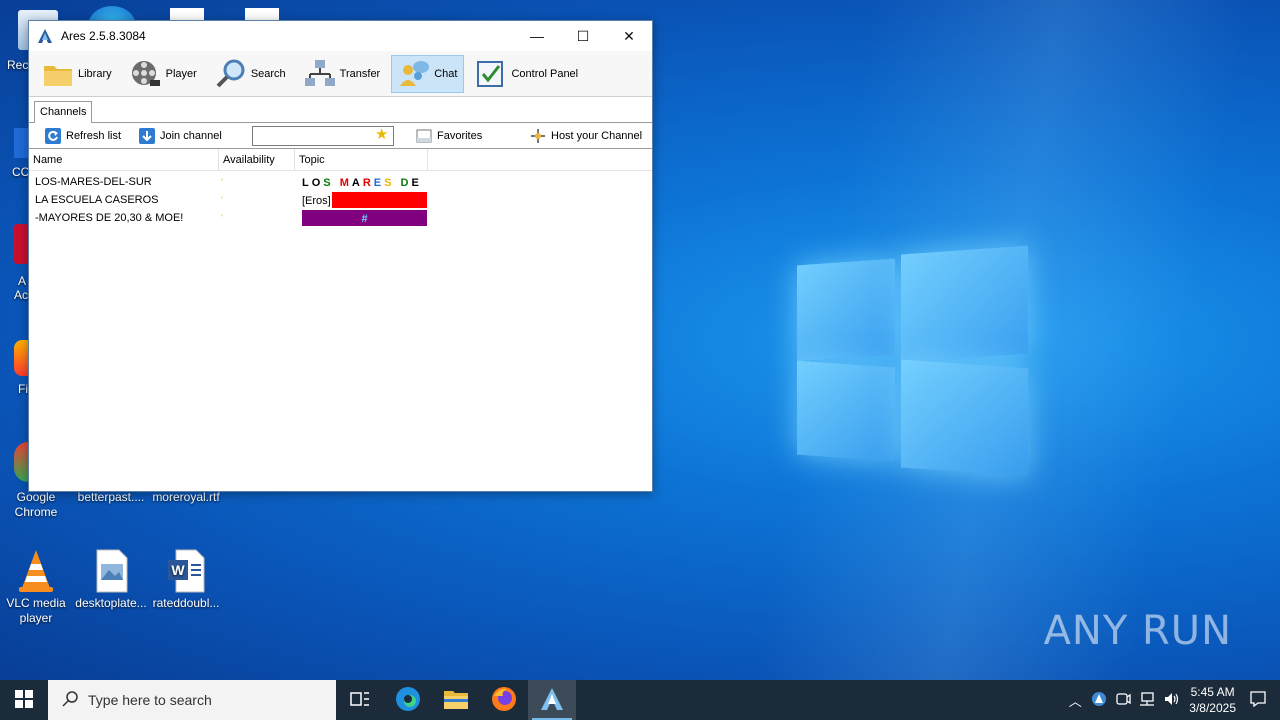  What do you see at coordinates (21, 143) in the screenshot?
I see `ccleaner-icon` at bounding box center [21, 143].